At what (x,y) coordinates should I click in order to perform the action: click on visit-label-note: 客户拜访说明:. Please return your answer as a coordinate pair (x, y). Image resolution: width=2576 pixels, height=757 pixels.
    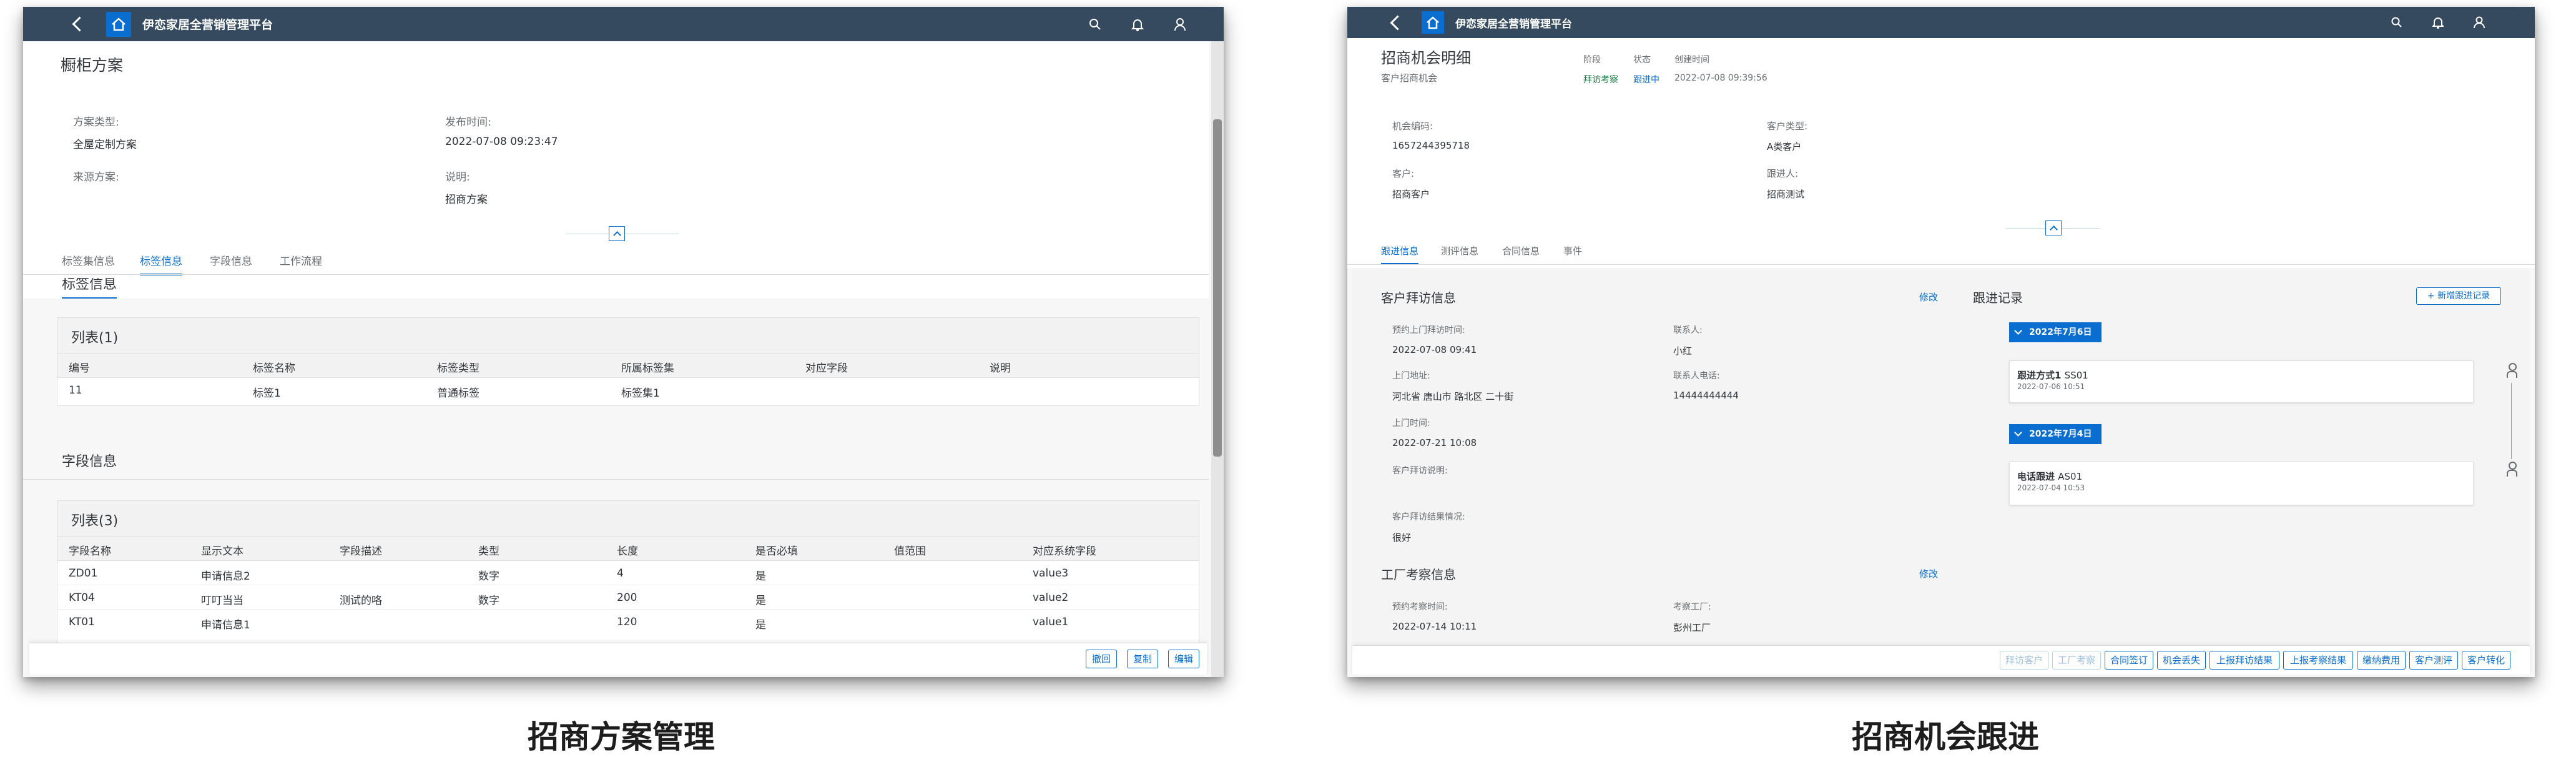
    Looking at the image, I should click on (1420, 471).